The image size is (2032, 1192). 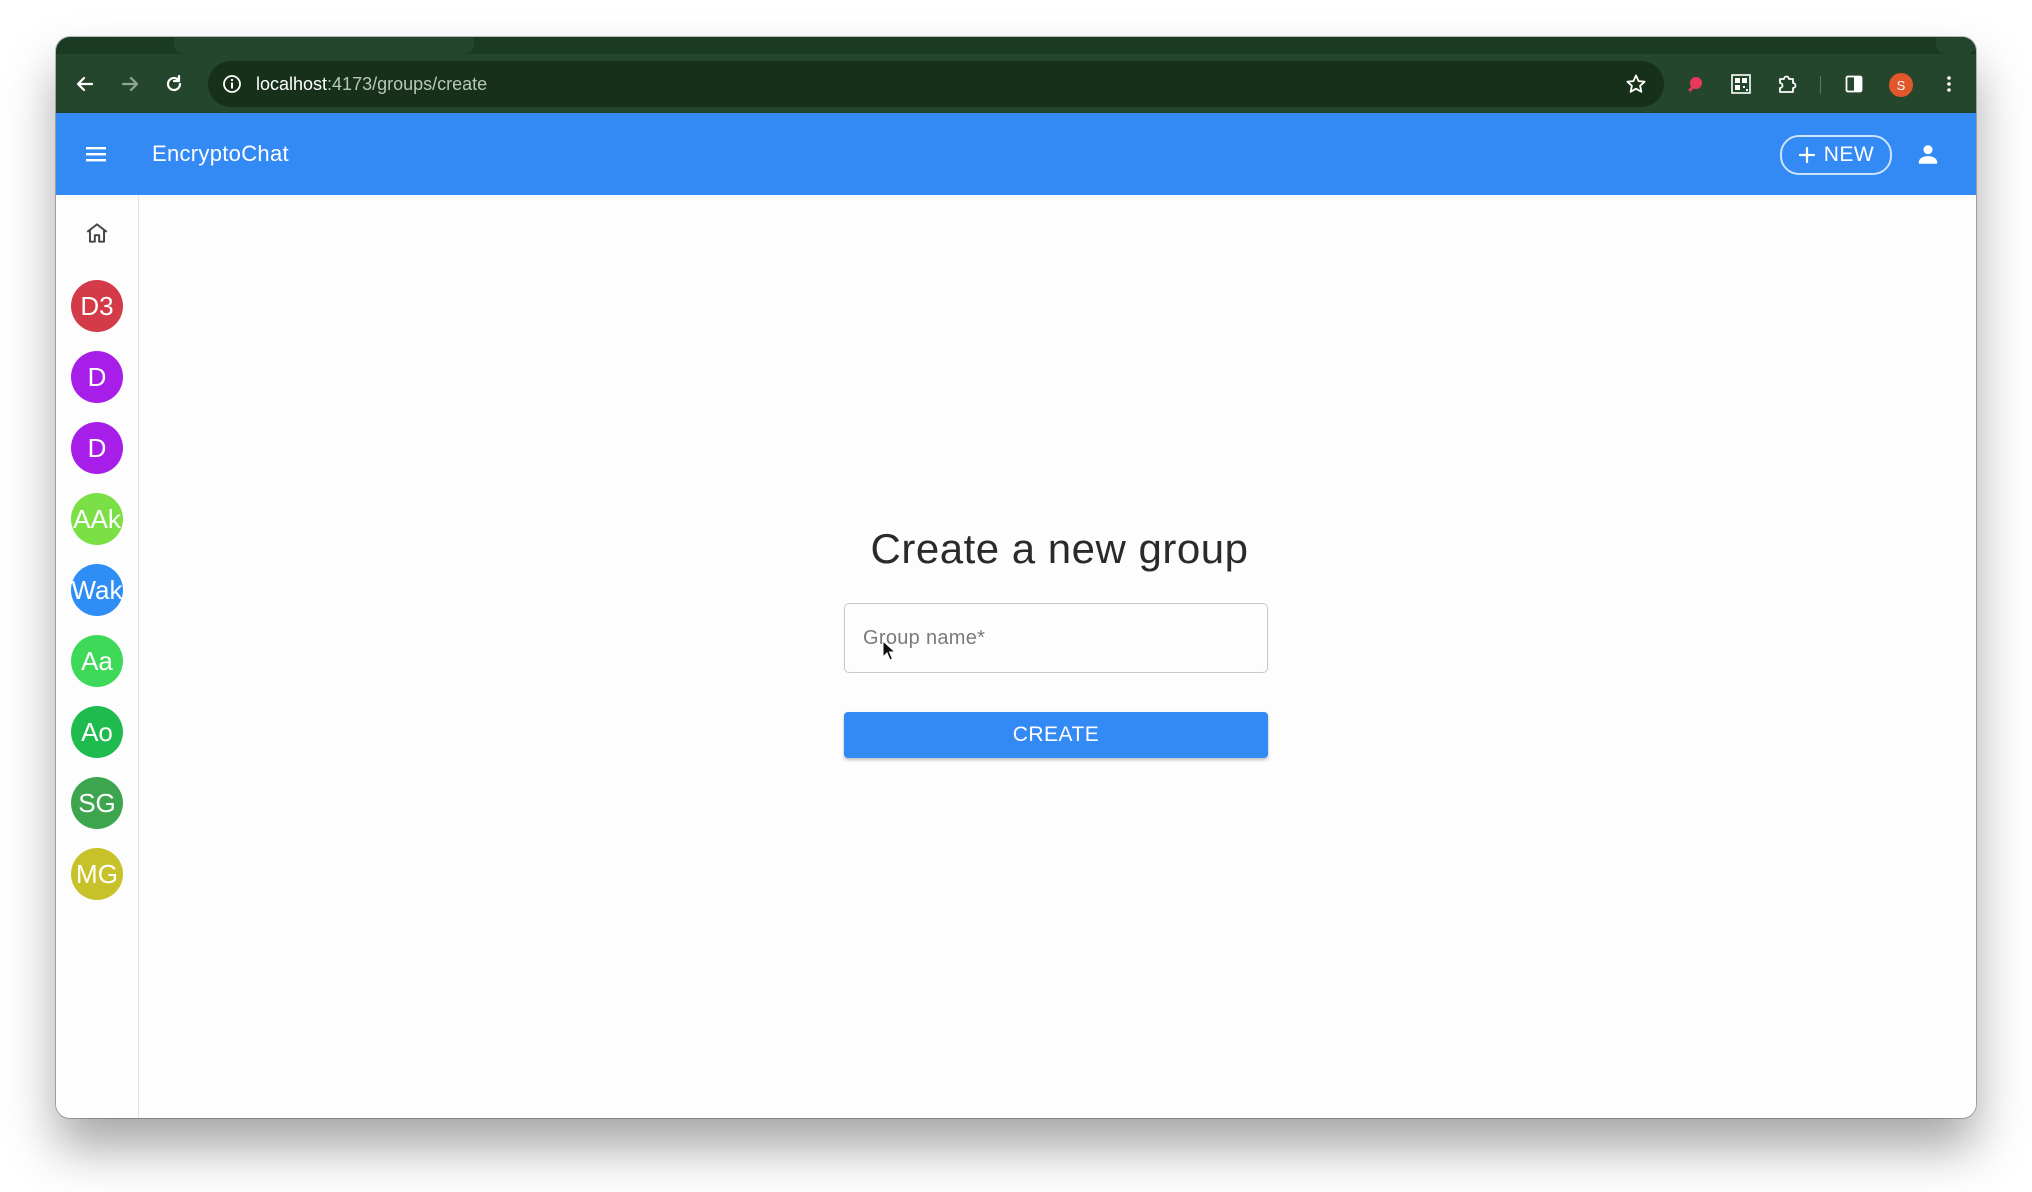 I want to click on chat-avatar: D3, so click(x=97, y=306).